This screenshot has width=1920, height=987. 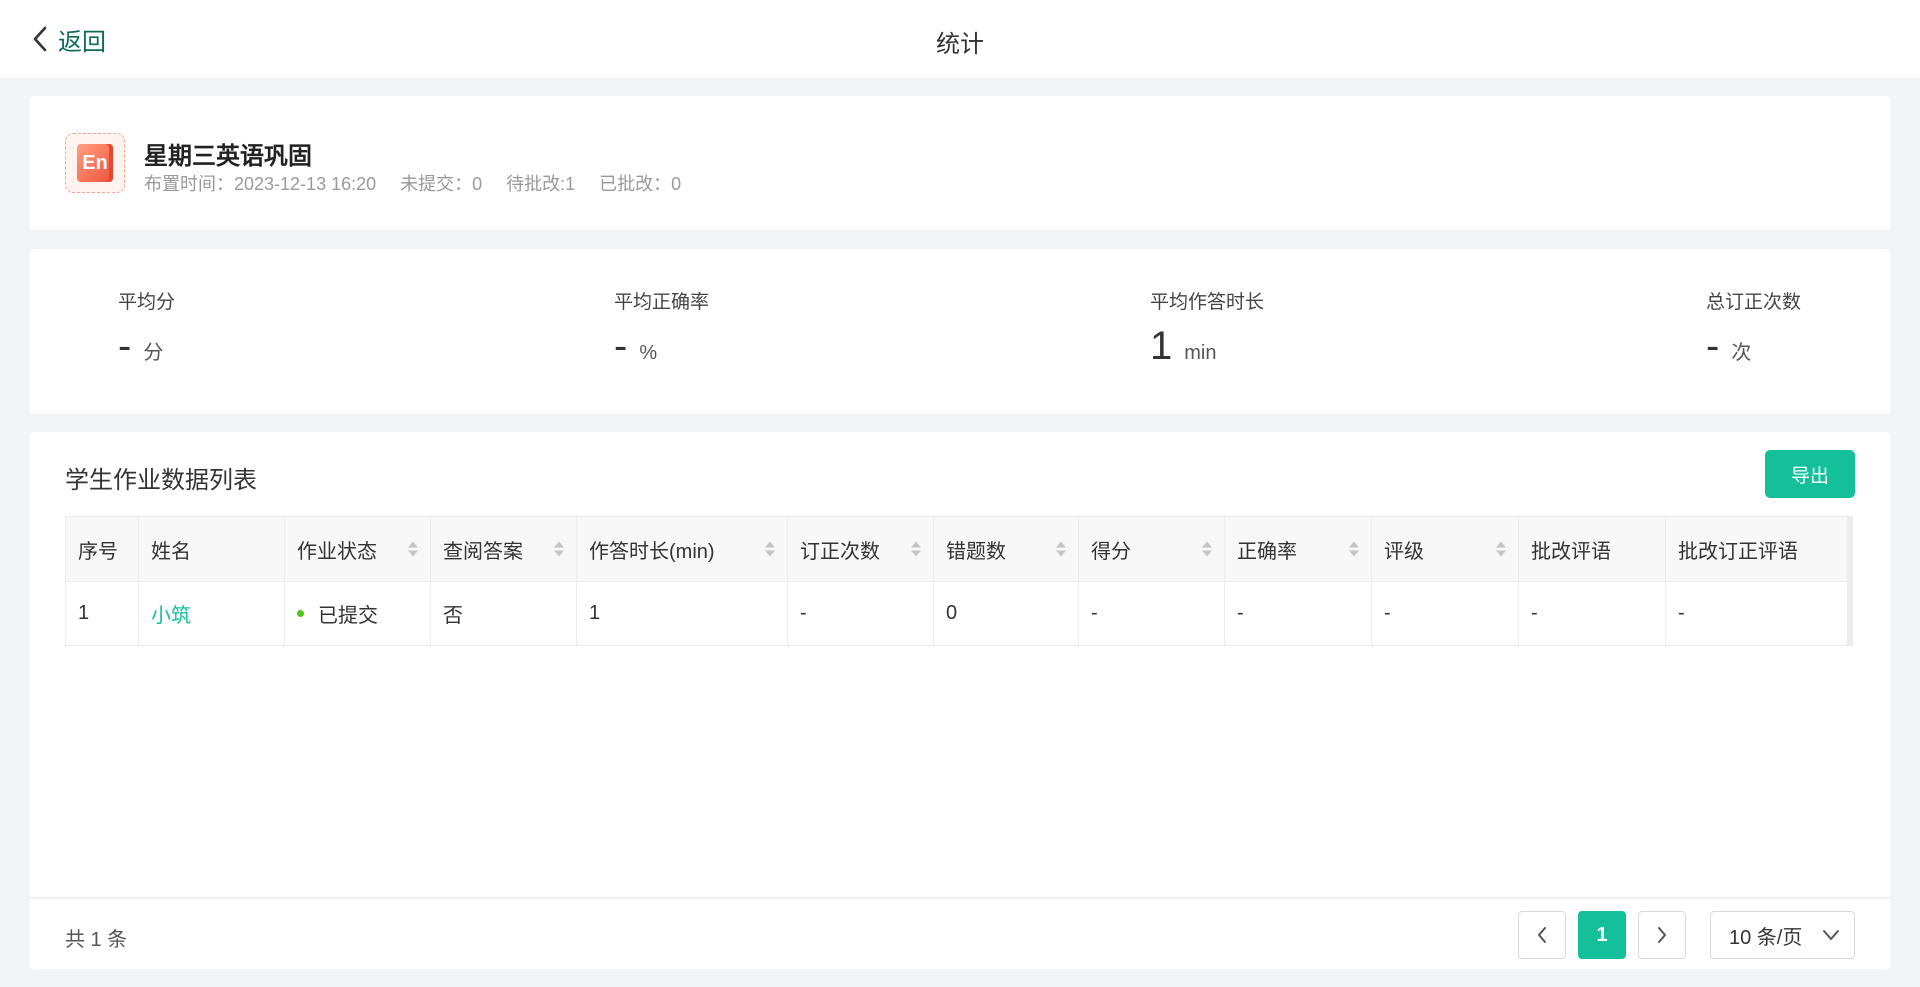 What do you see at coordinates (1200, 353) in the screenshot?
I see `stat-unit: min` at bounding box center [1200, 353].